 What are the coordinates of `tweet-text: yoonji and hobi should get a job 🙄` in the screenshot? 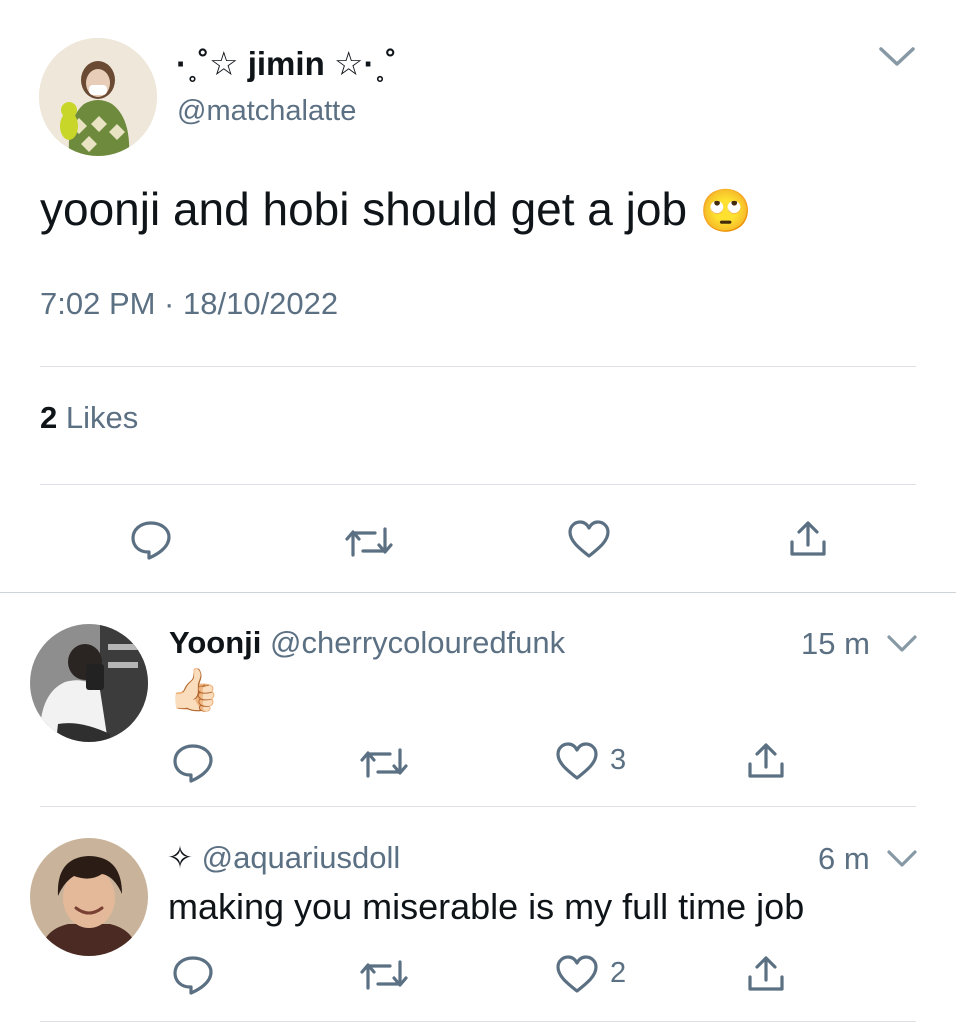 It's located at (396, 209).